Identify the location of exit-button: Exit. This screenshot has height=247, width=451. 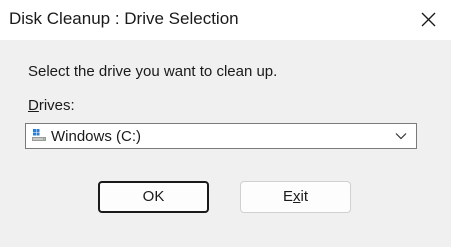
(295, 197).